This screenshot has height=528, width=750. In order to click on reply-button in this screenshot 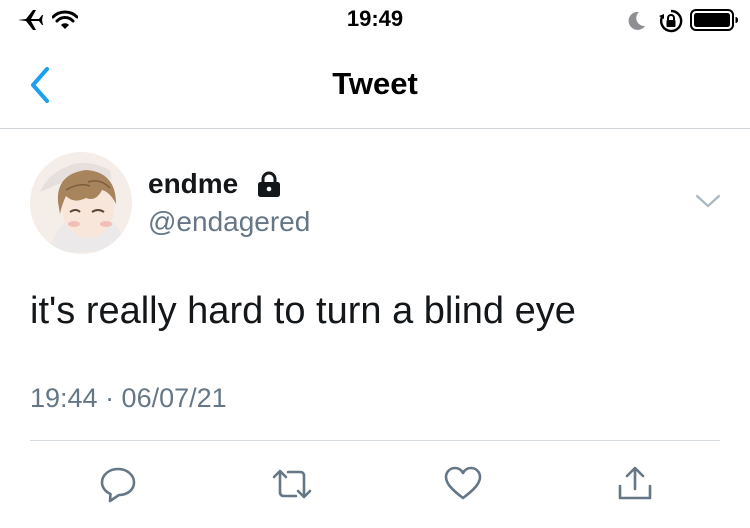, I will do `click(118, 486)`.